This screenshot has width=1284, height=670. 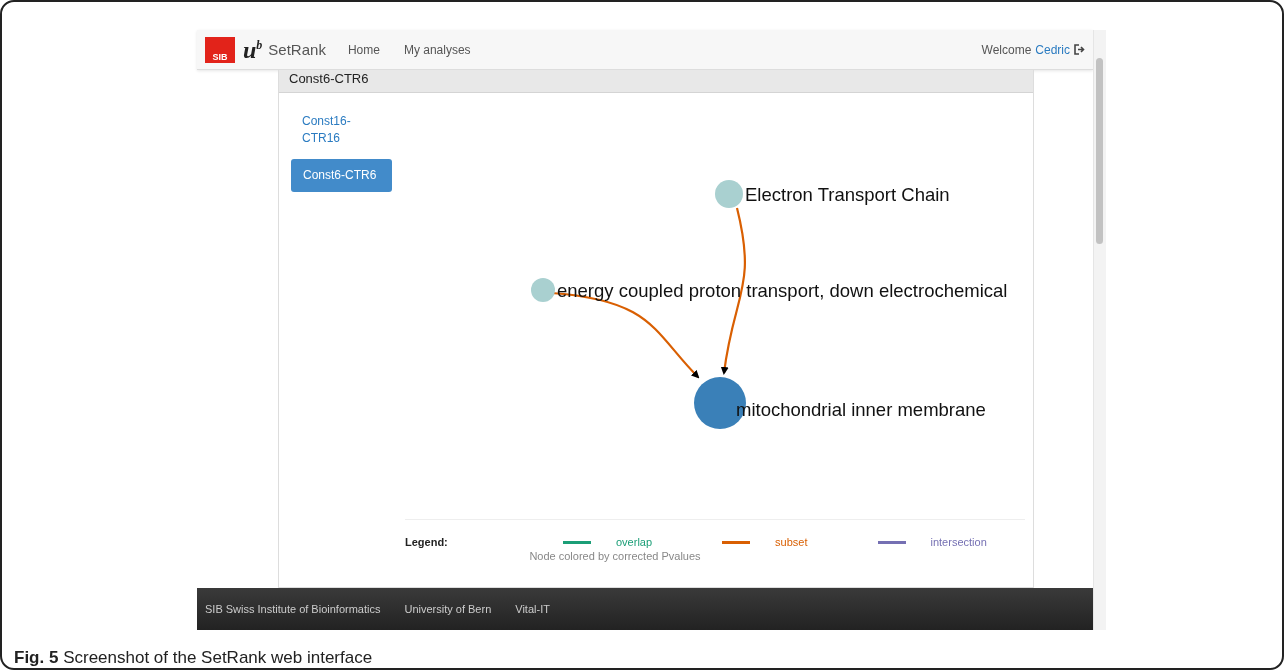 I want to click on analysis-tab: Const16-CTR16, so click(x=326, y=130).